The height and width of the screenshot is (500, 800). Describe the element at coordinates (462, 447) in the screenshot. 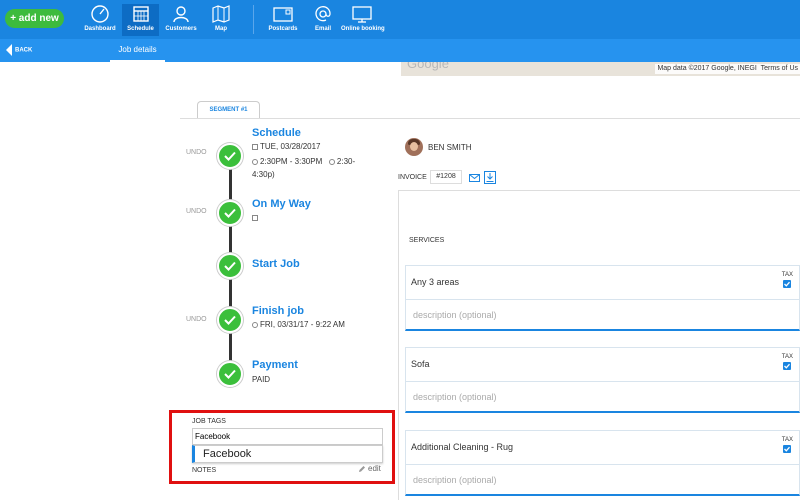

I see `service-name: Additional Cleaning - Rug` at that location.